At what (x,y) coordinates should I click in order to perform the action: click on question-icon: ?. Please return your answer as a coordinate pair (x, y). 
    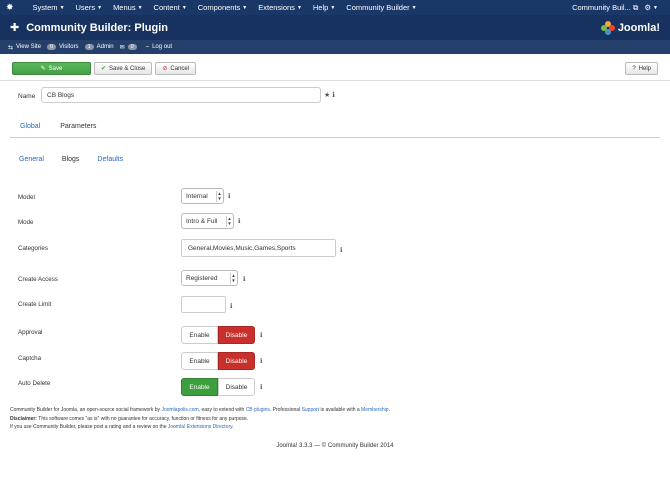
    Looking at the image, I should click on (634, 68).